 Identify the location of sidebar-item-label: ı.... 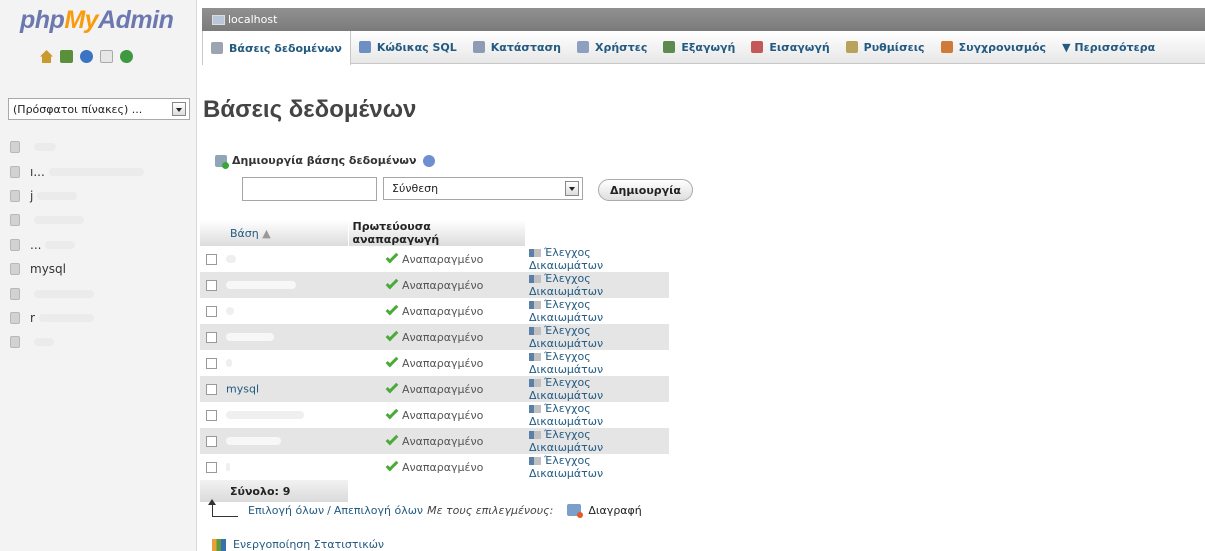
(37, 171).